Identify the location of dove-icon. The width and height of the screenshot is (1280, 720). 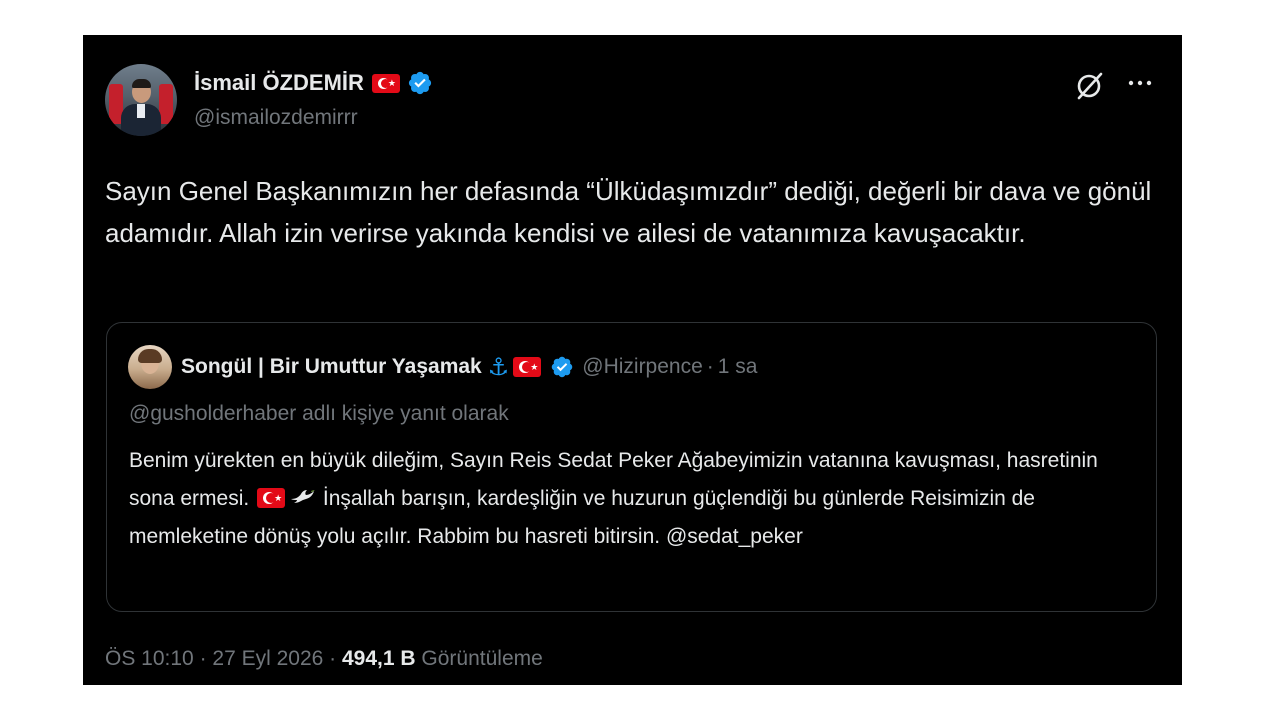
(303, 496).